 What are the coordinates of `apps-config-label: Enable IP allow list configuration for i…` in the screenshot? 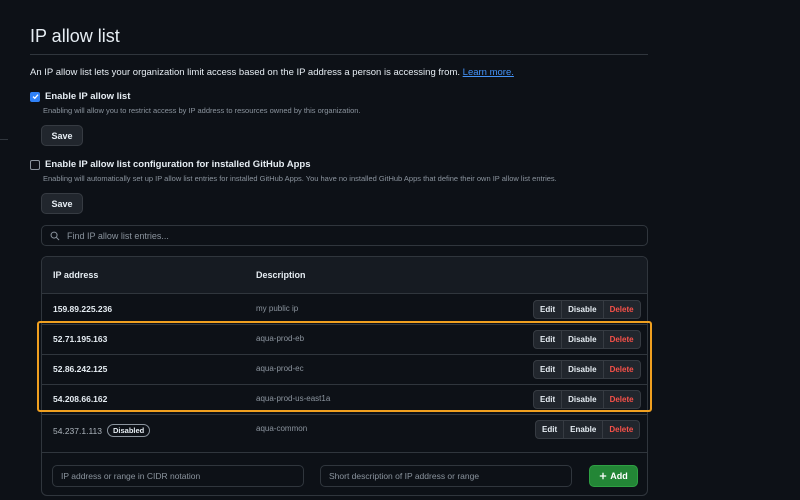 It's located at (178, 164).